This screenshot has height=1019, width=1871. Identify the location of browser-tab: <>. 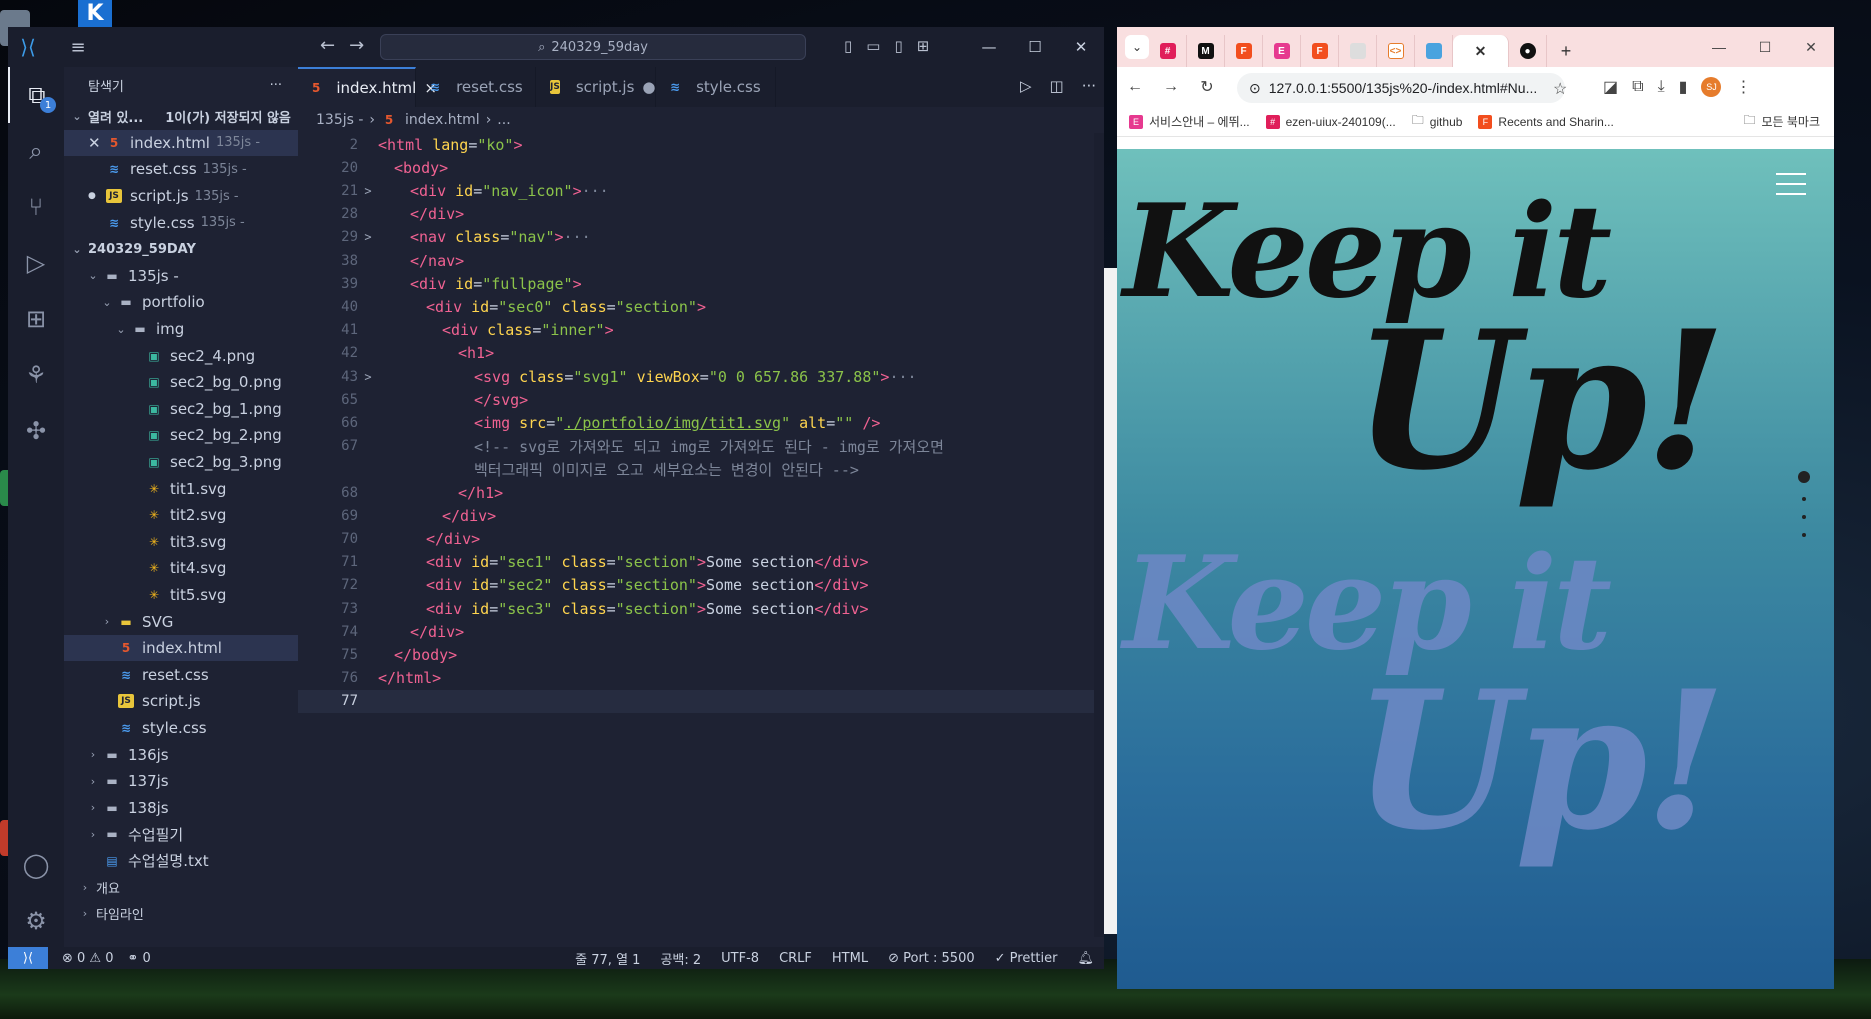
(1396, 51).